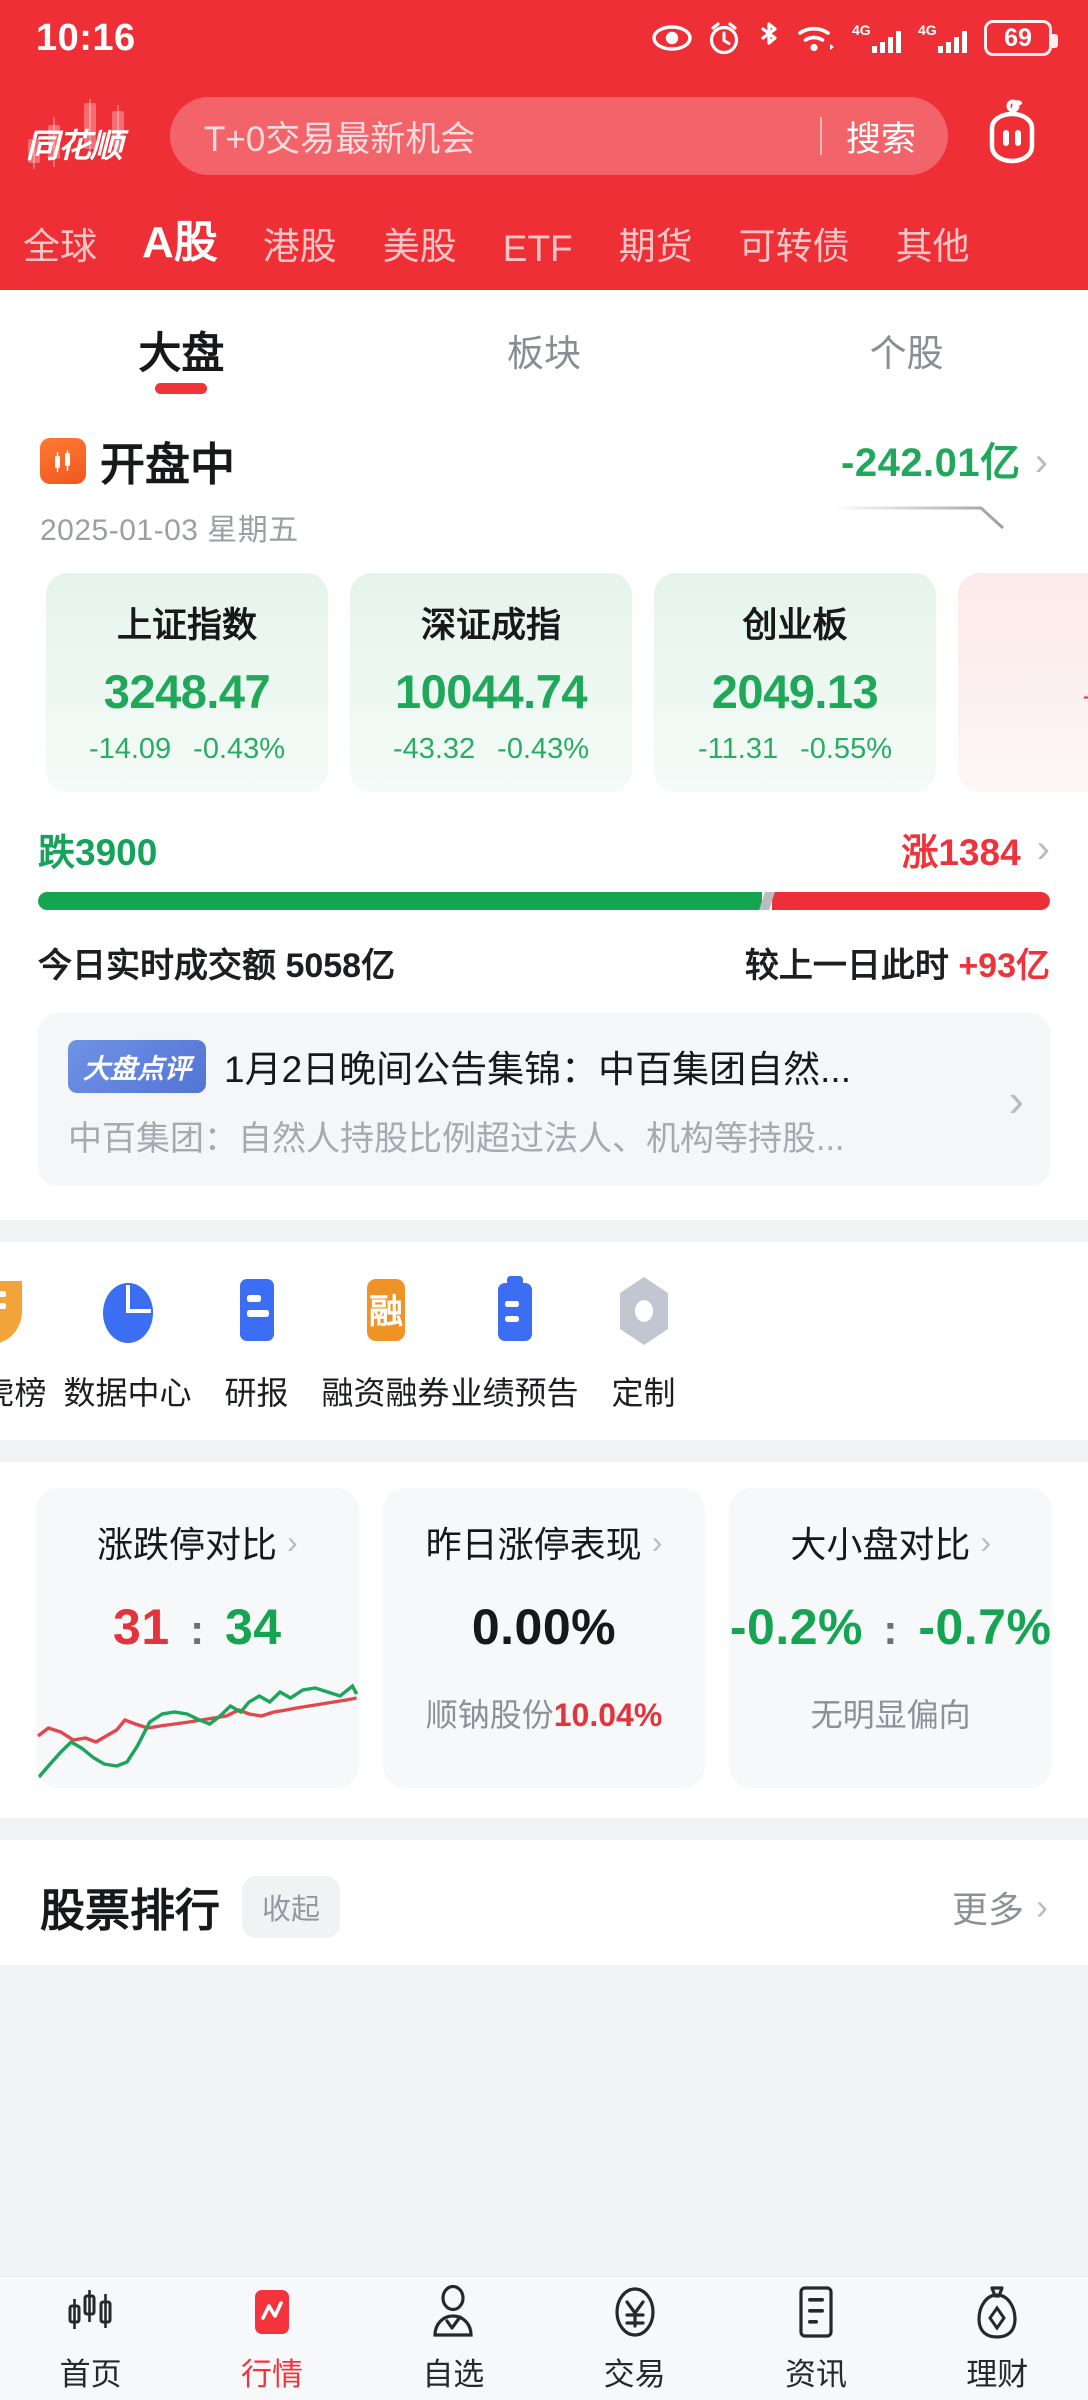  What do you see at coordinates (933, 243) in the screenshot?
I see `market-tab-other: 其他` at bounding box center [933, 243].